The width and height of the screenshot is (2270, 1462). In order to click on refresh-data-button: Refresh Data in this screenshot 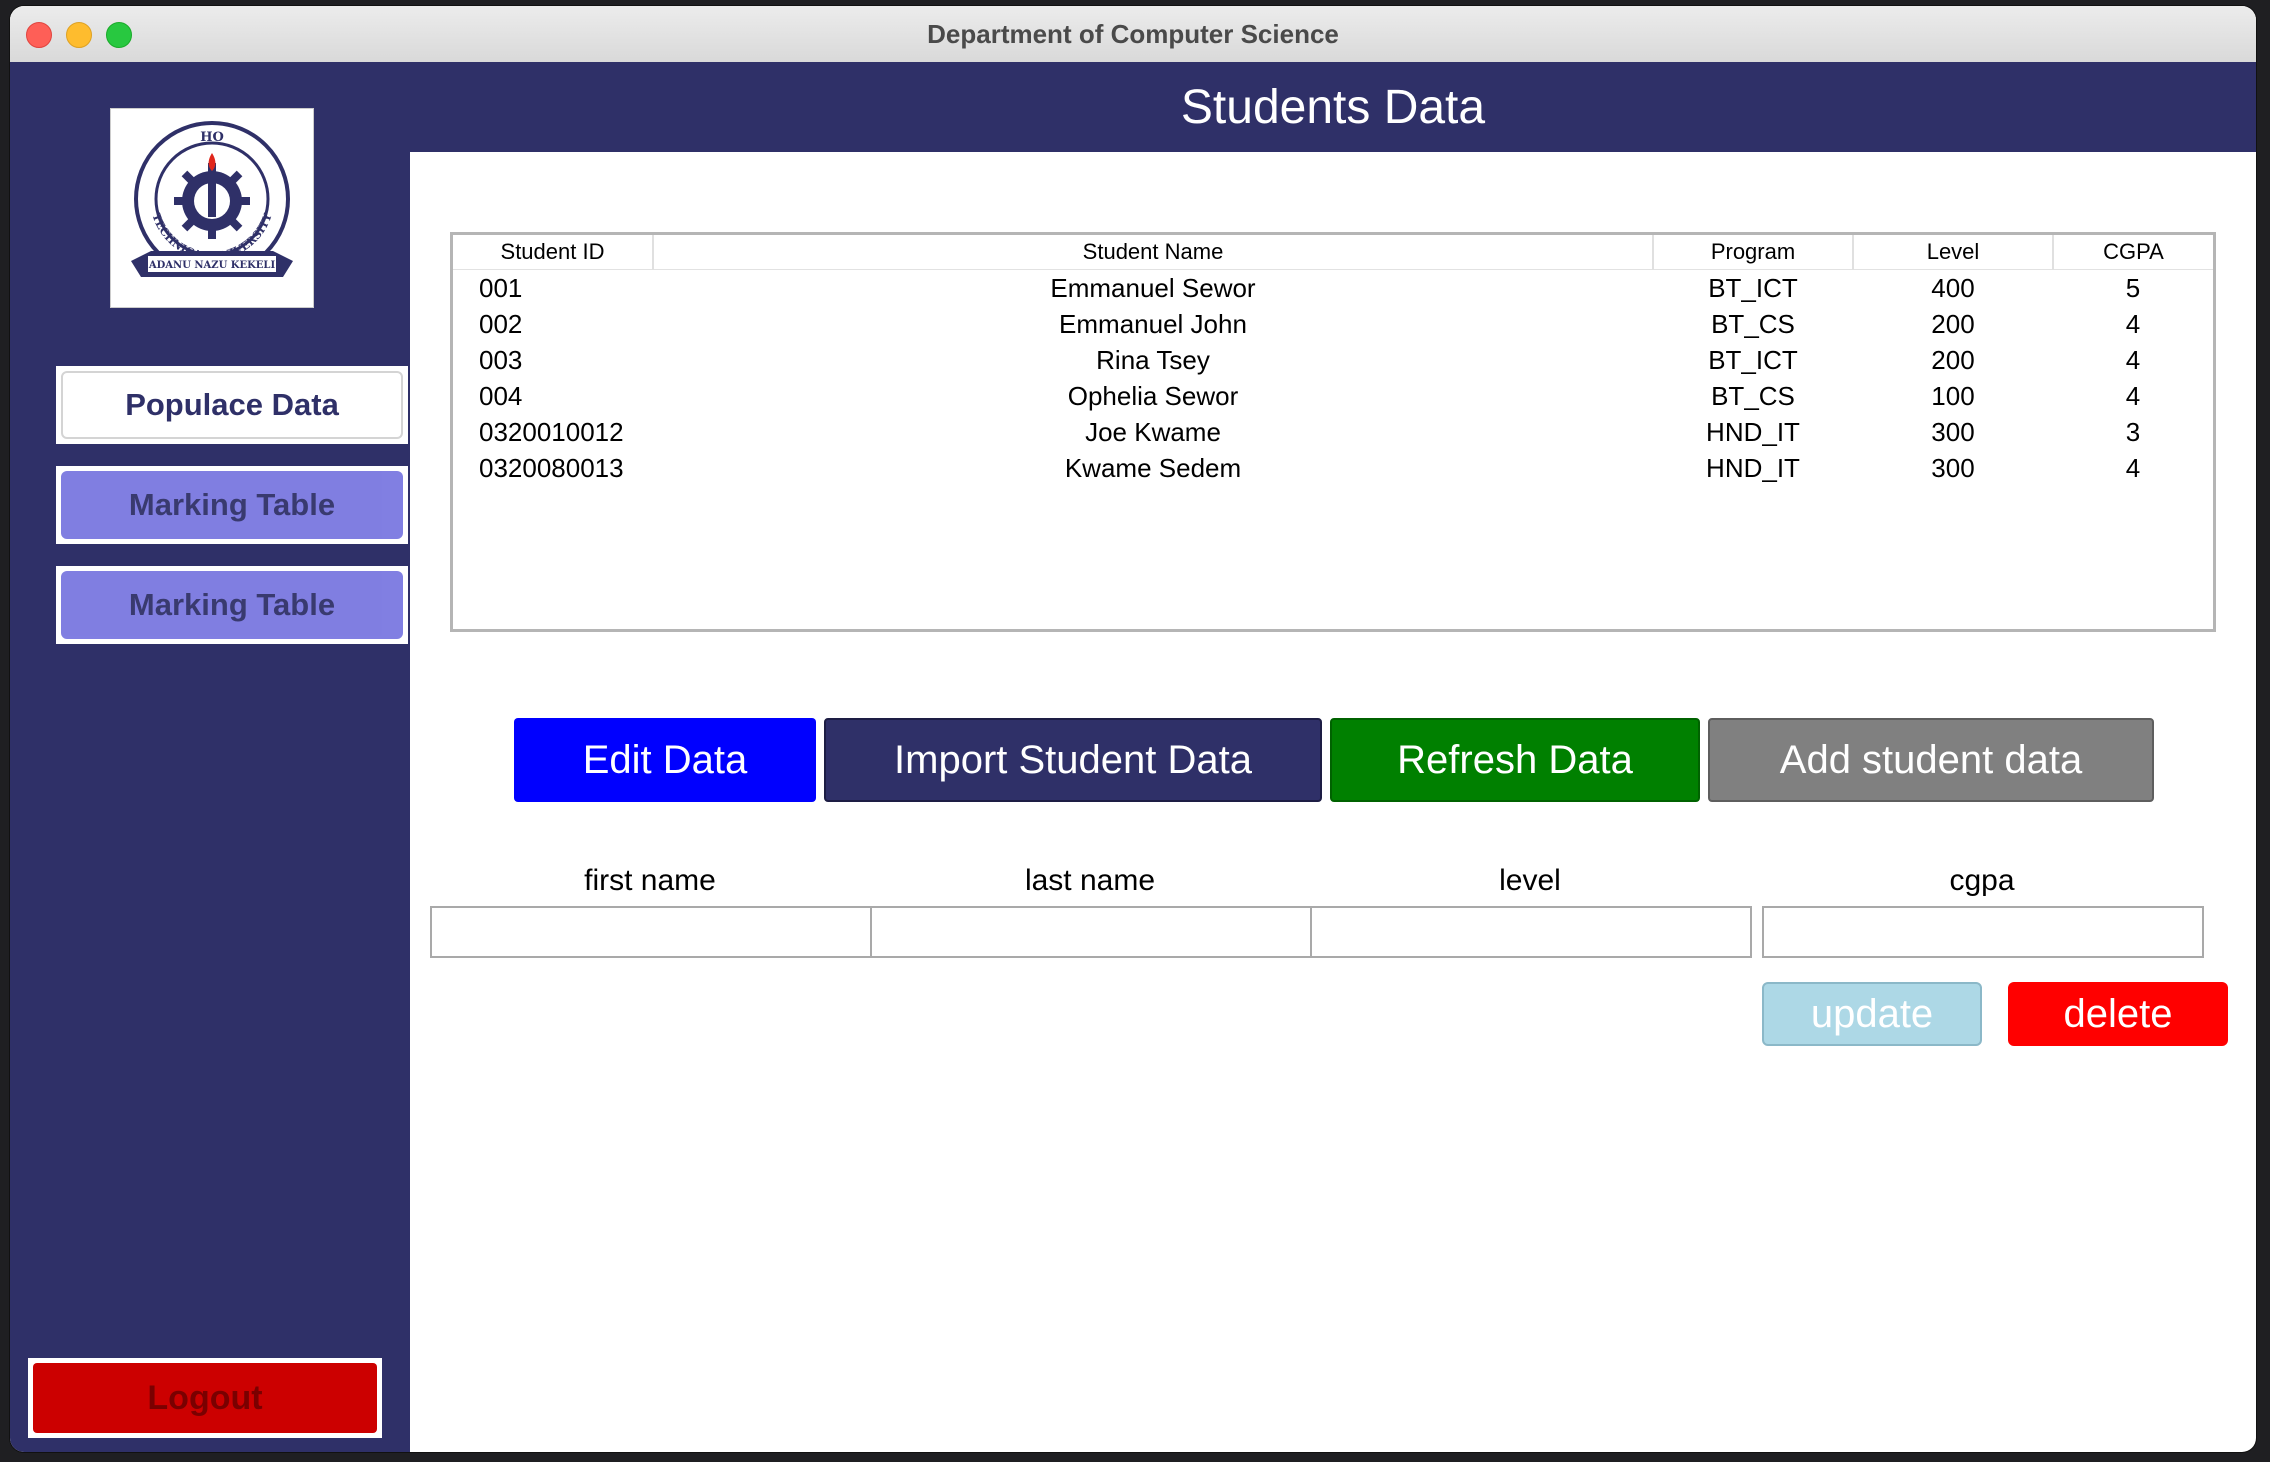, I will do `click(1515, 760)`.